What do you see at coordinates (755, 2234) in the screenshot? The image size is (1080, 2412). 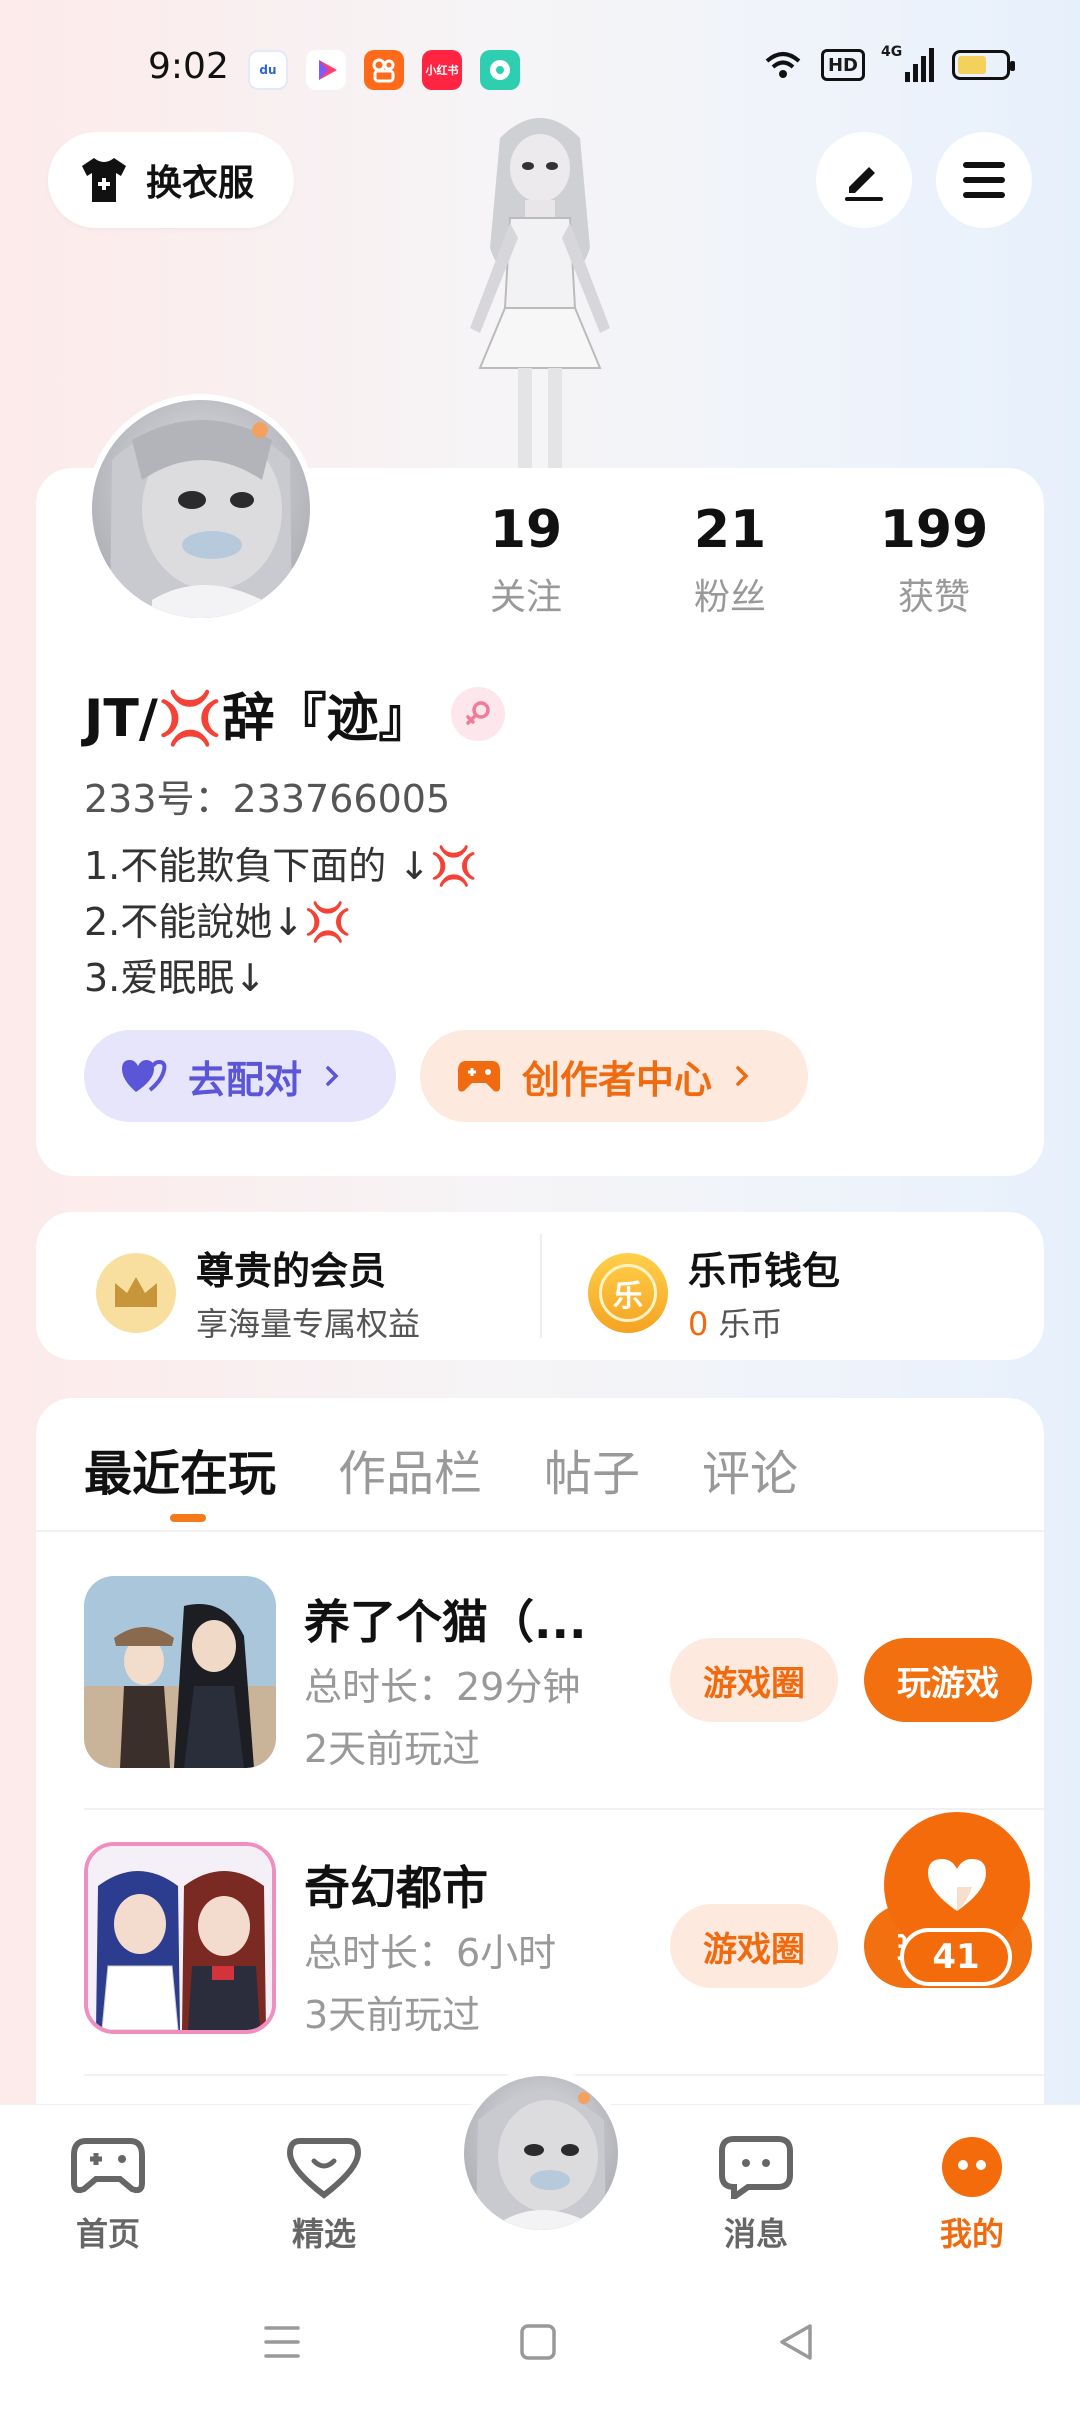 I see `nav-messages-label: 消息` at bounding box center [755, 2234].